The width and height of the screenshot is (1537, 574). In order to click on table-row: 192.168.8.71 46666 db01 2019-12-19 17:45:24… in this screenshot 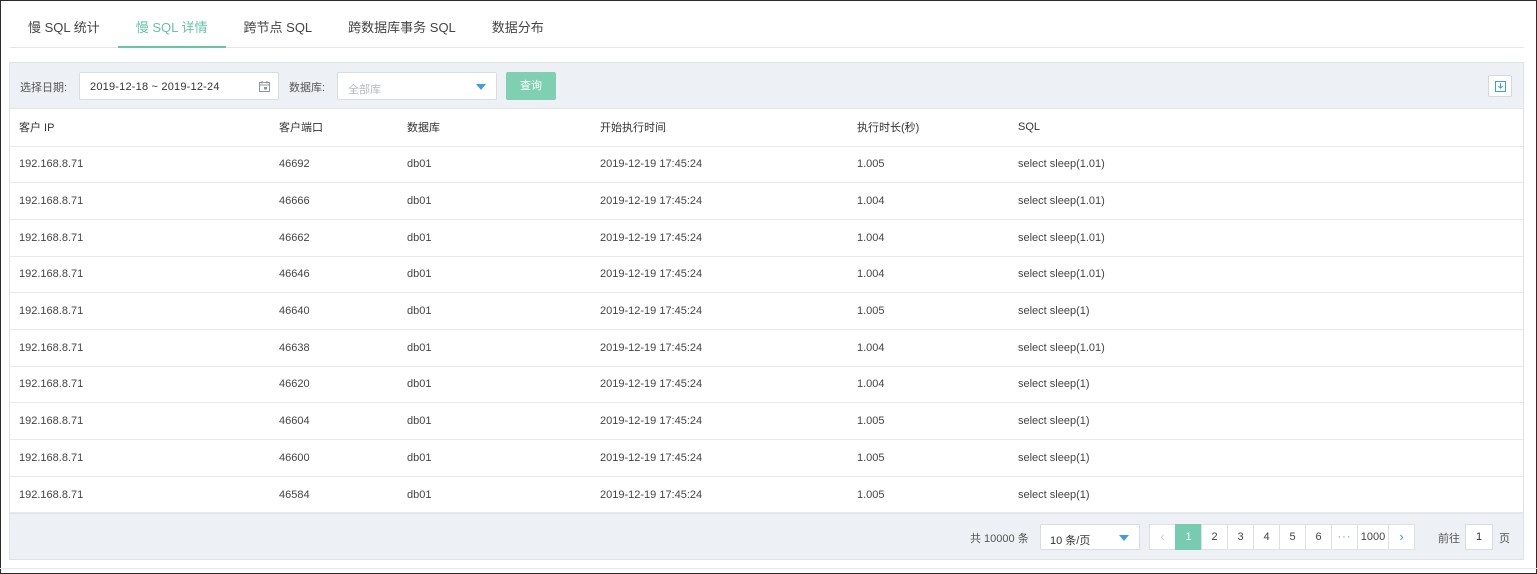, I will do `click(766, 201)`.